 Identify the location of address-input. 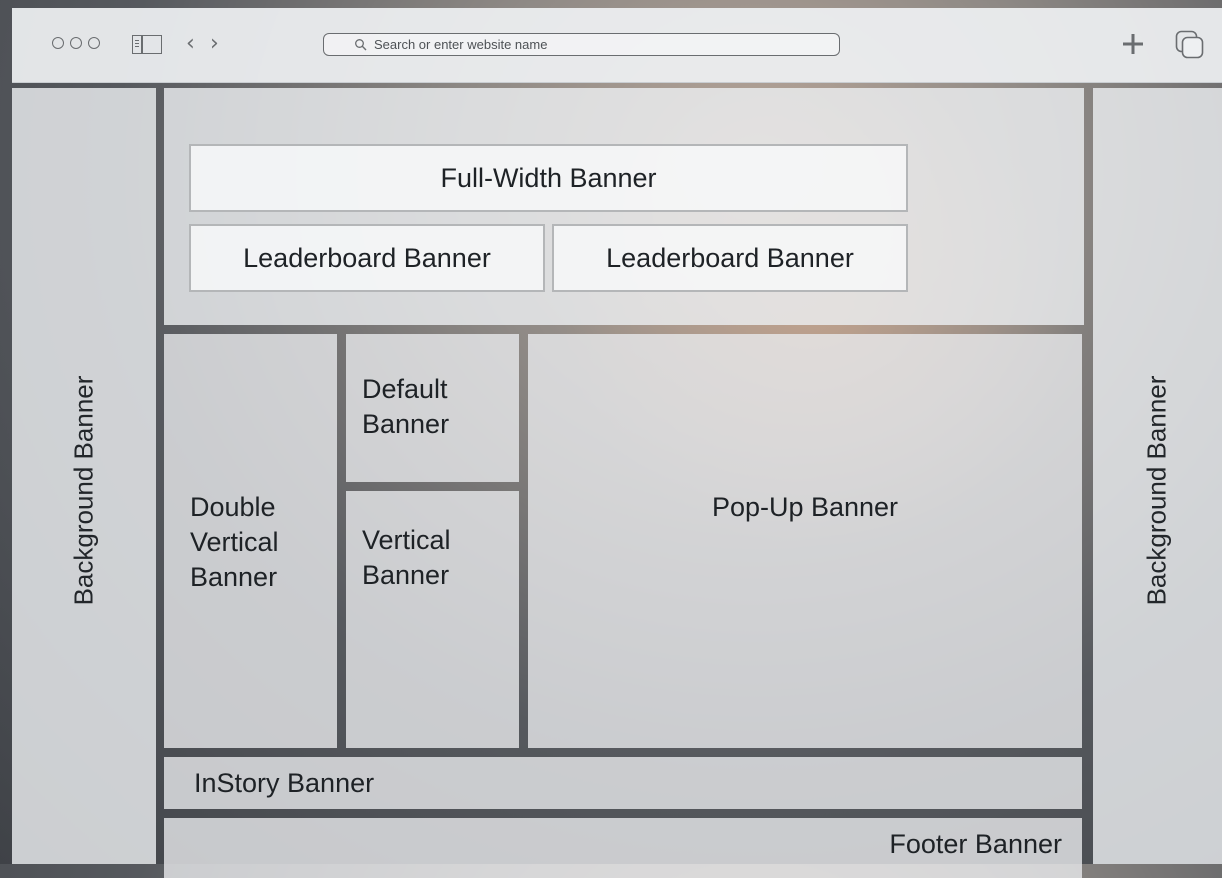
(594, 44).